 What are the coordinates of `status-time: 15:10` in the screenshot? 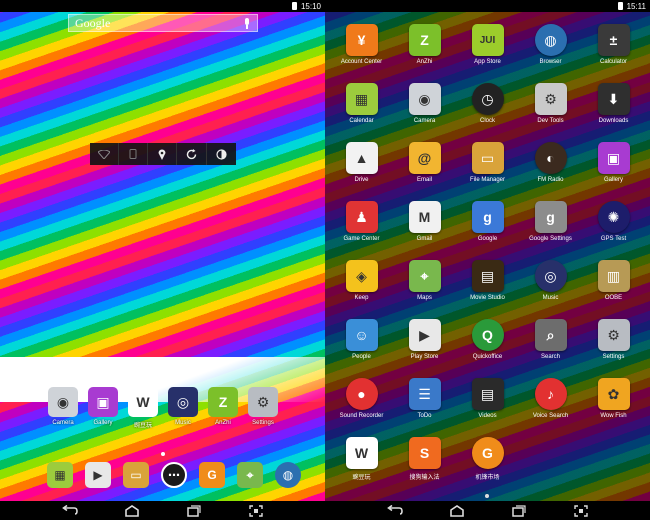 It's located at (310, 6).